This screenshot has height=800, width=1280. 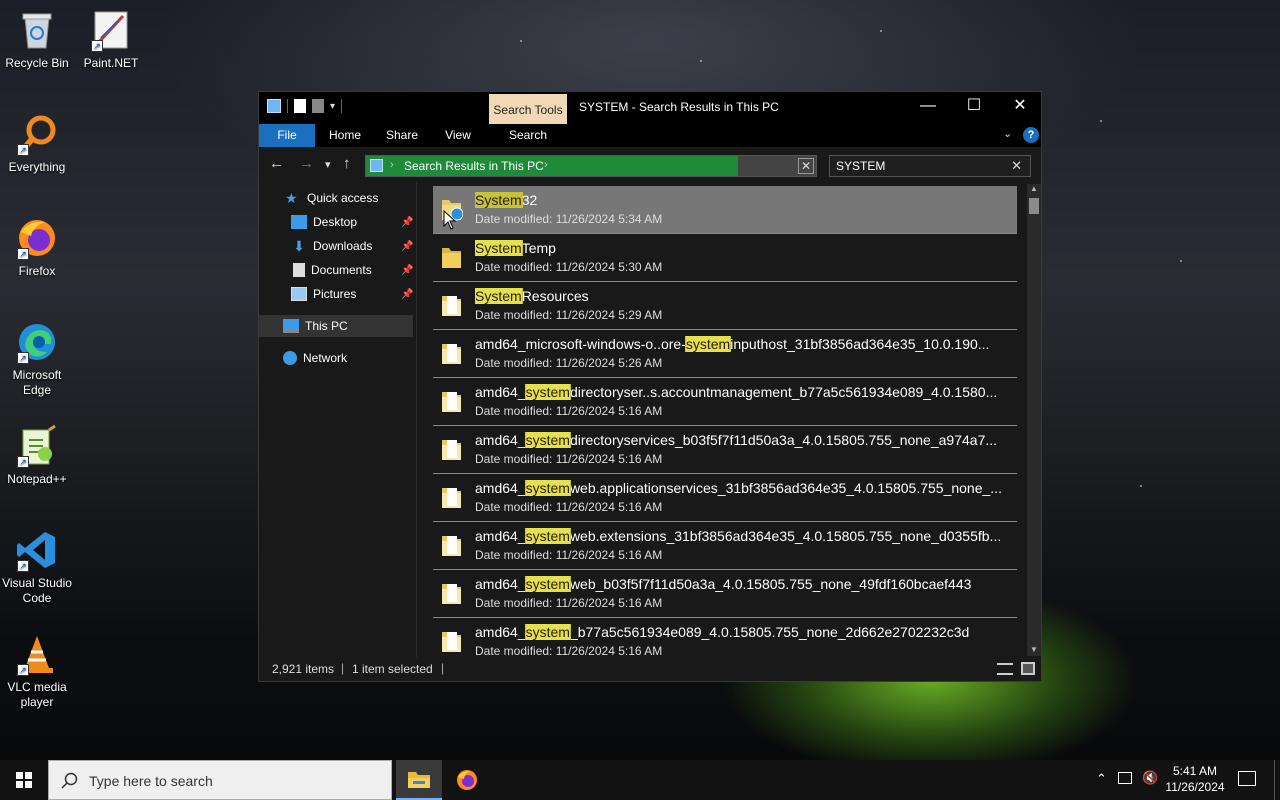 I want to click on nav-downloads: ⬇ Downloads, so click(x=331, y=246).